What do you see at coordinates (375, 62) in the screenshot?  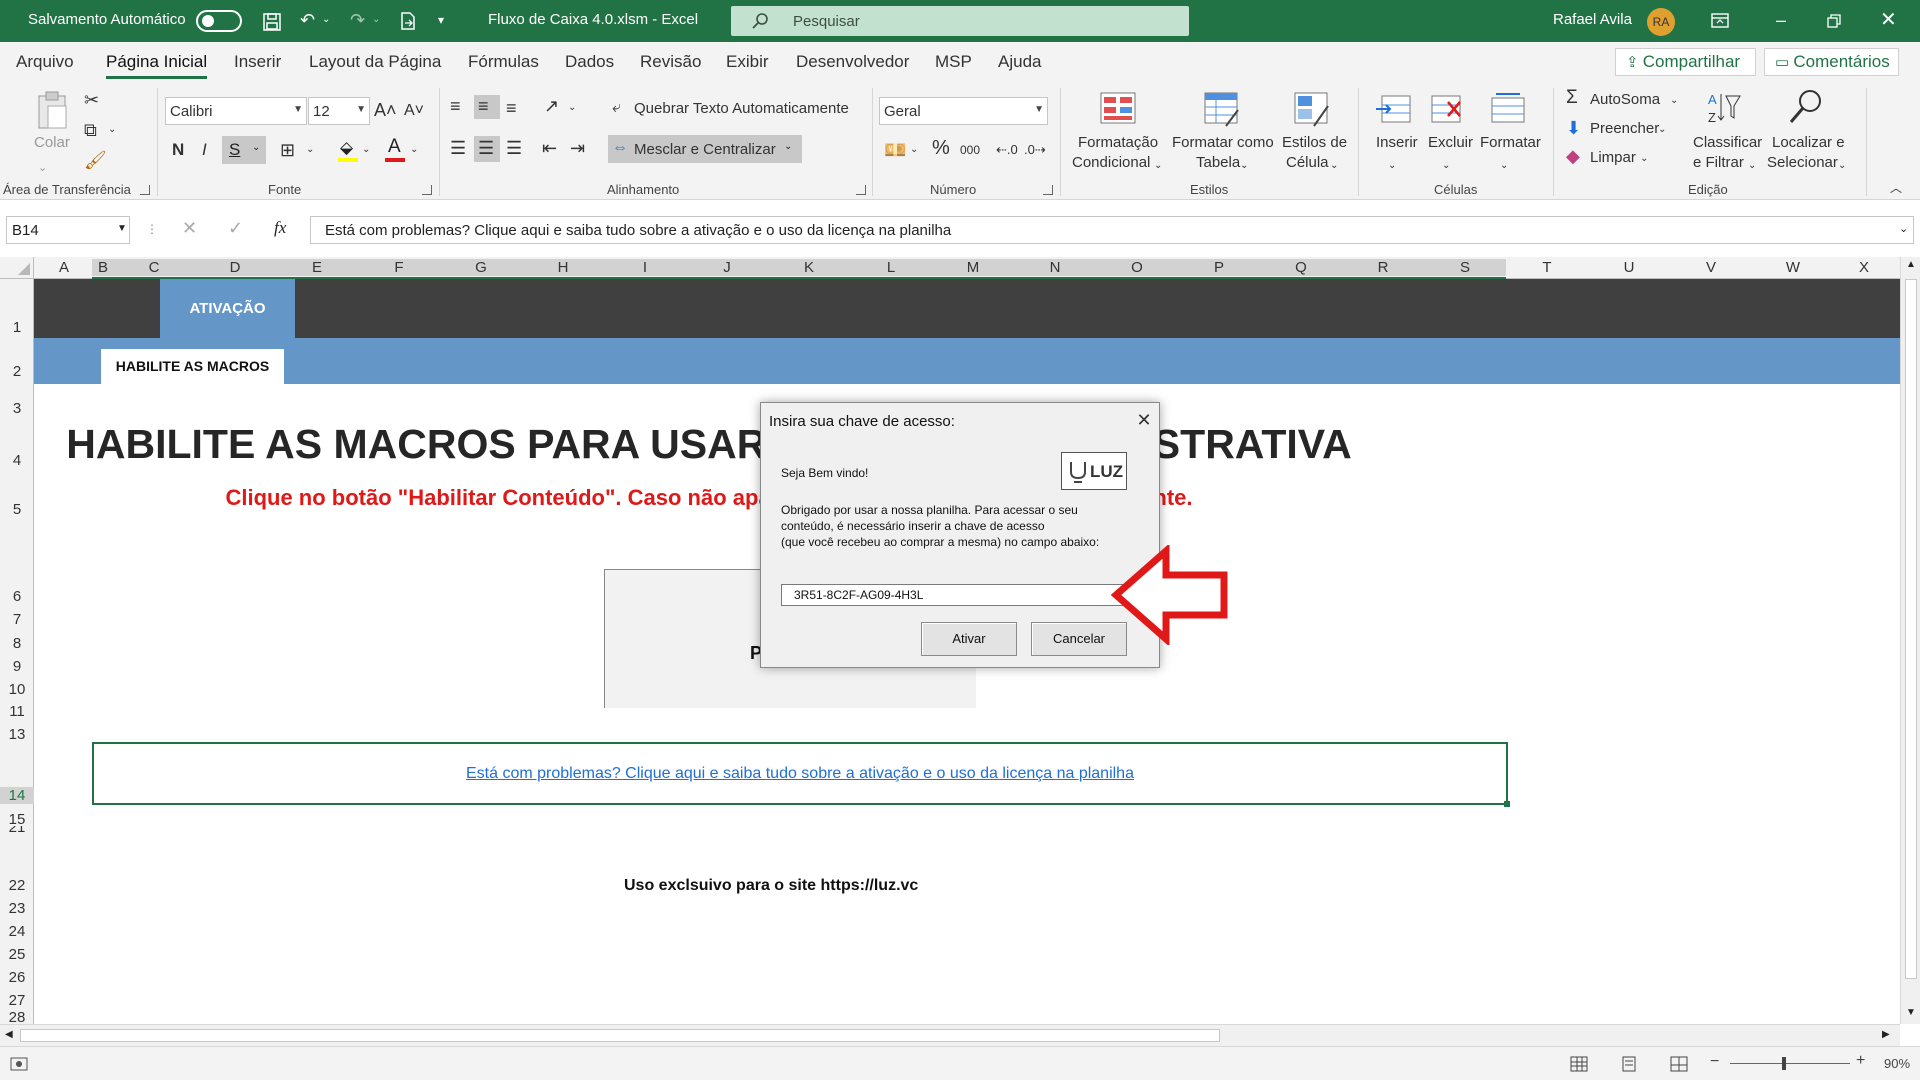 I see `tab-layout-da-pagina: Layout da Página` at bounding box center [375, 62].